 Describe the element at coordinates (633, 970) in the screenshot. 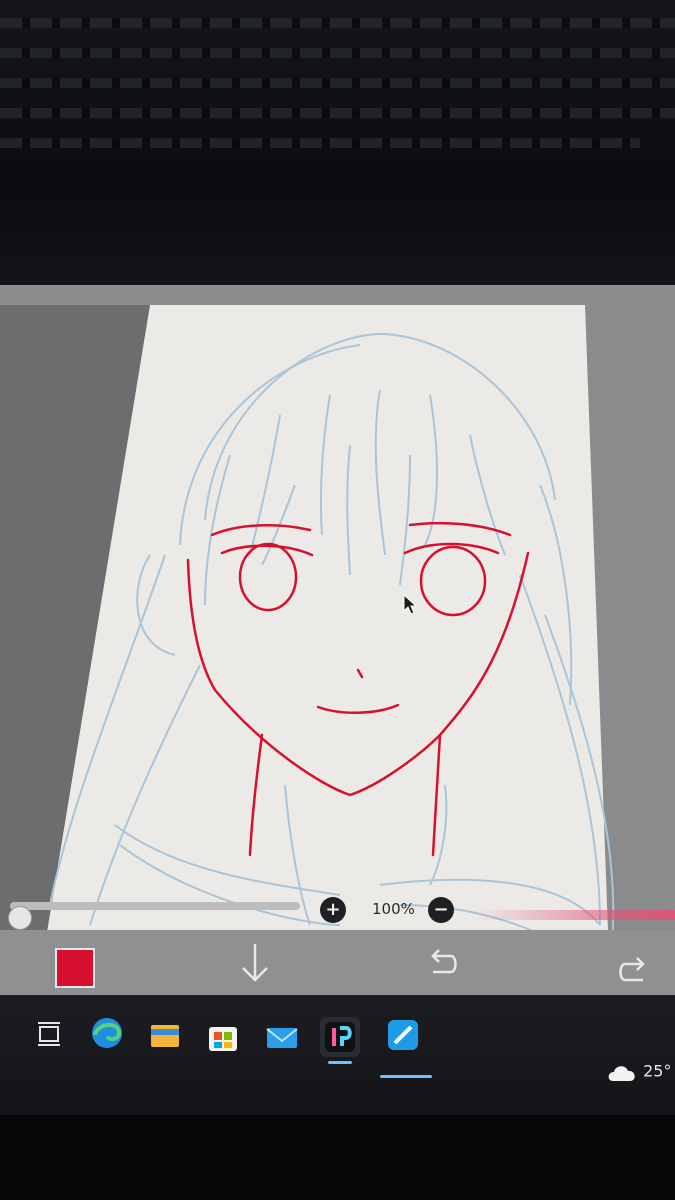

I see `redo-icon` at that location.